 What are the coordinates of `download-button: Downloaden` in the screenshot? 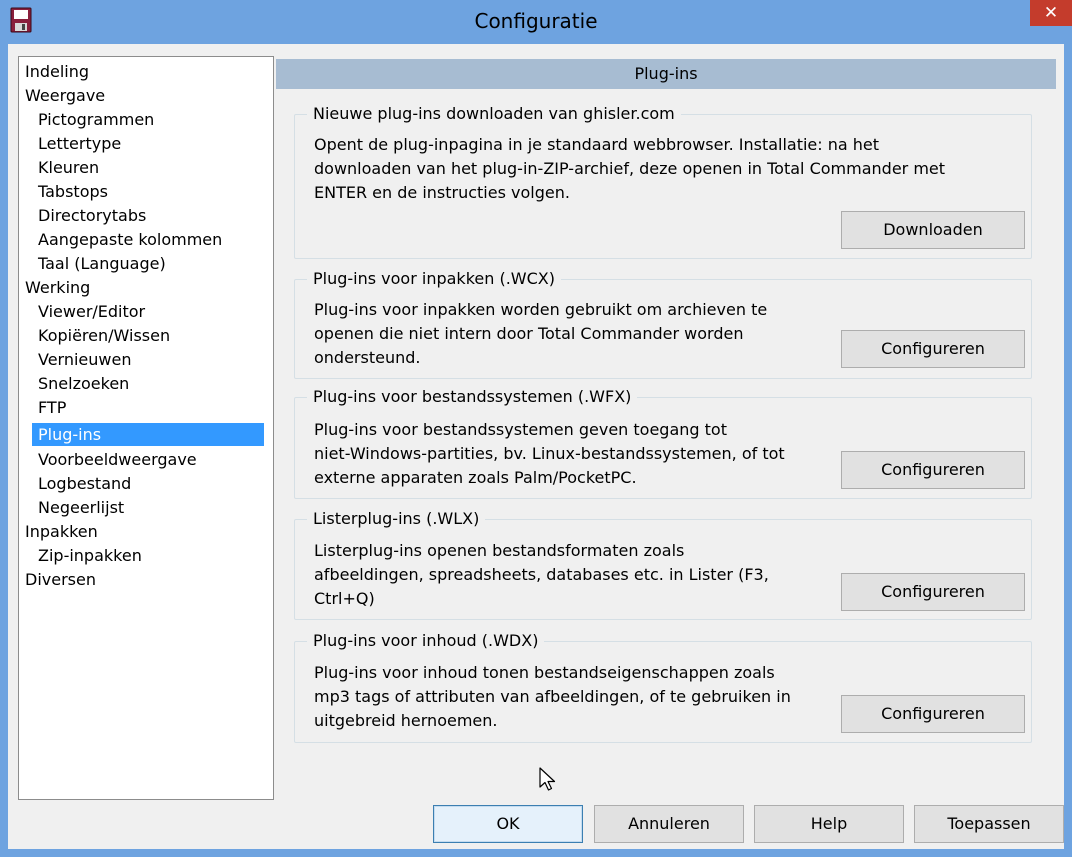 It's located at (933, 230).